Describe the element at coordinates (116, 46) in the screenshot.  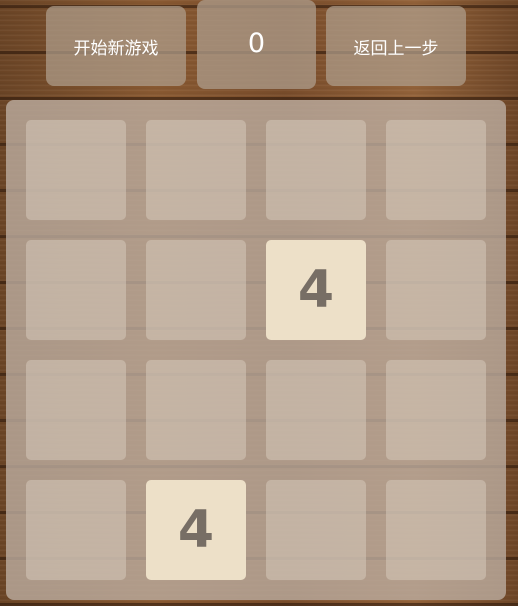
I see `new-game-button: 开始新游戏` at that location.